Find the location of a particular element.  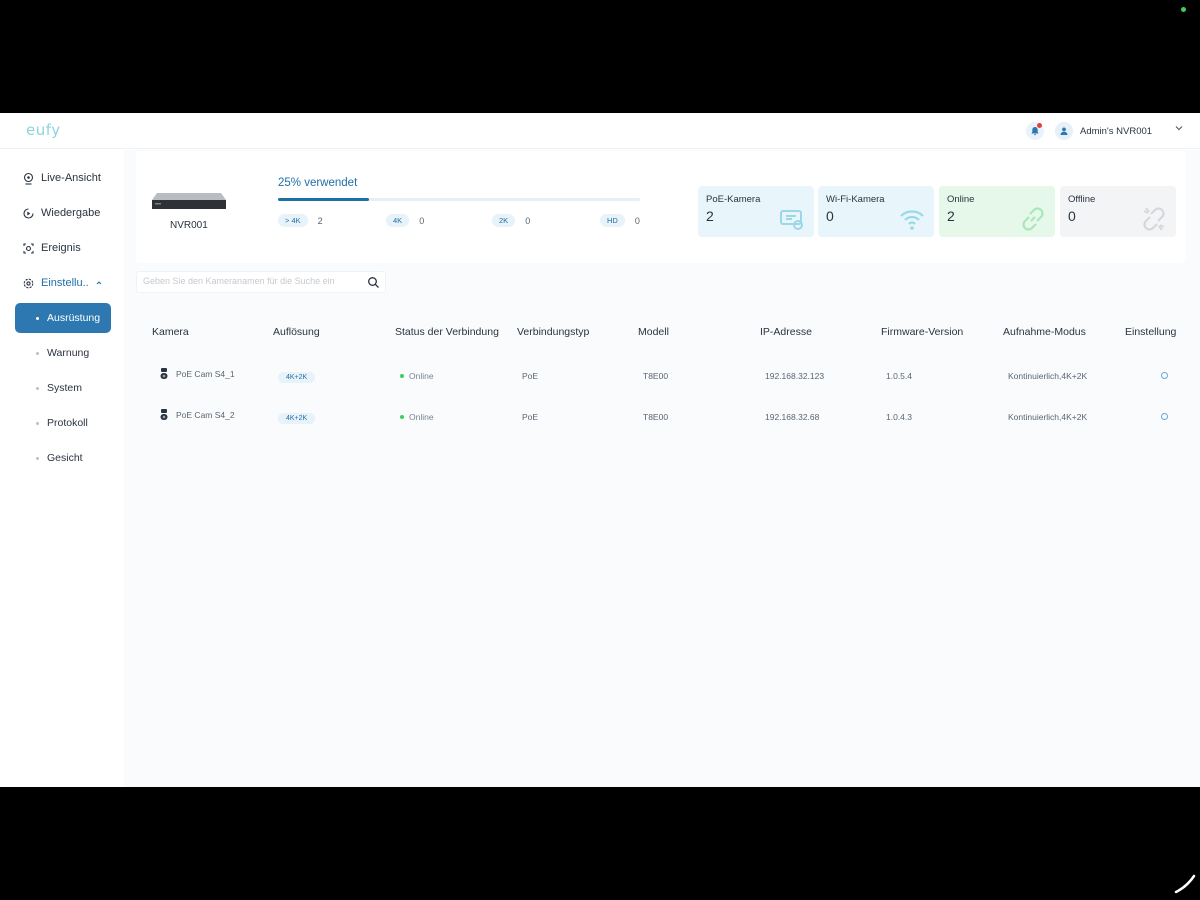

sidebar-item-event: Ereignis is located at coordinates (51, 248).